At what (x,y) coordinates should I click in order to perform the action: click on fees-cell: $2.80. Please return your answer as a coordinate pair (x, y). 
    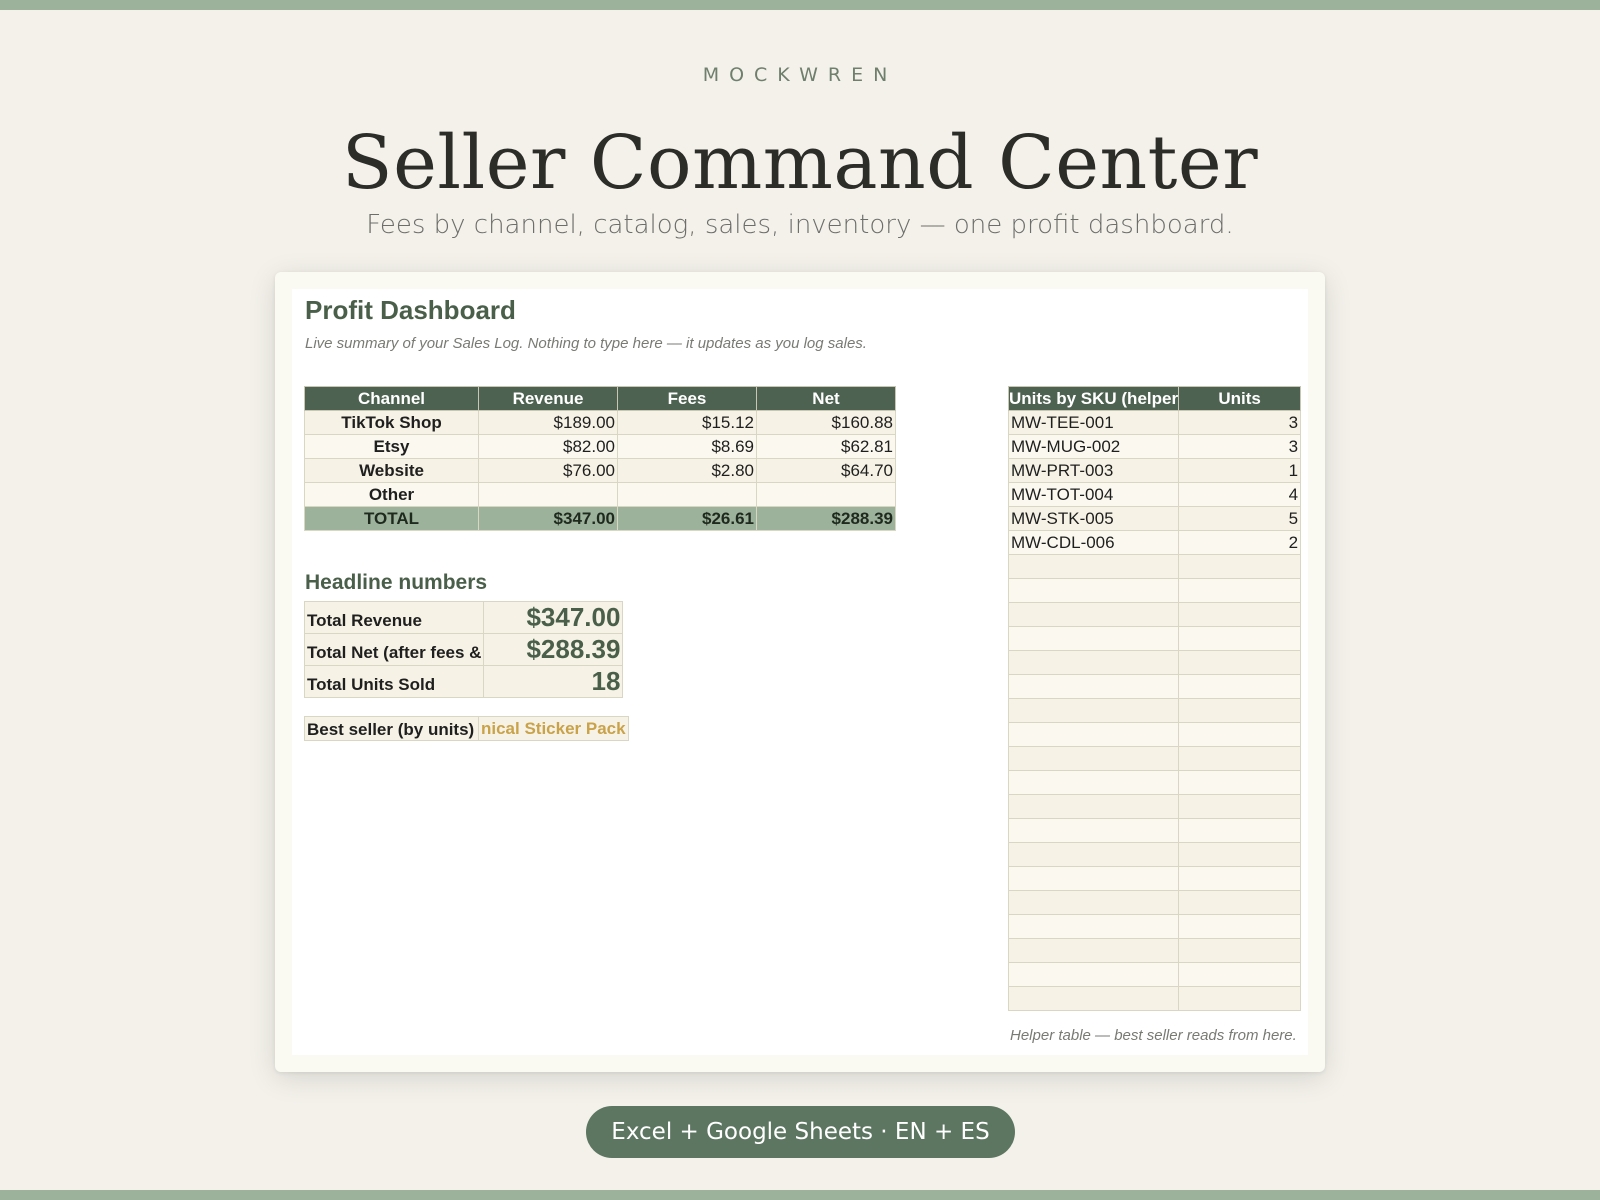
    Looking at the image, I should click on (687, 470).